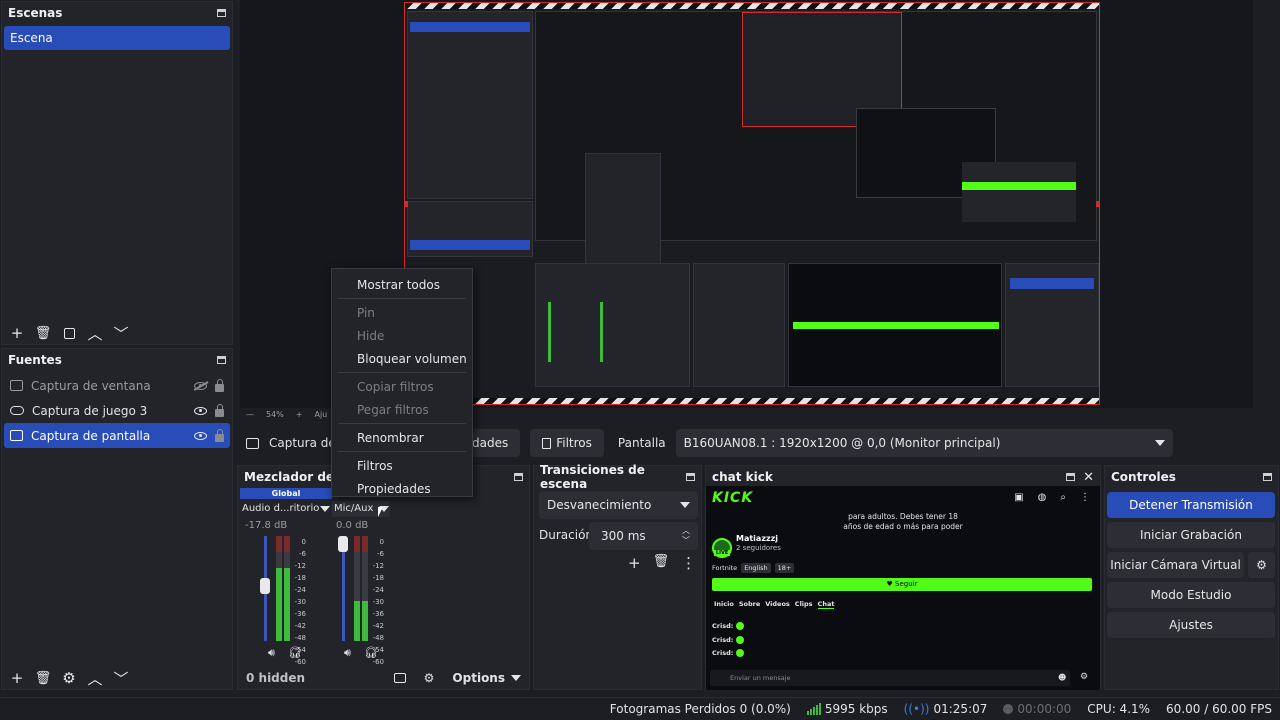 The height and width of the screenshot is (720, 1280). Describe the element at coordinates (320, 414) in the screenshot. I see `zoom-fit-label: Aju` at that location.